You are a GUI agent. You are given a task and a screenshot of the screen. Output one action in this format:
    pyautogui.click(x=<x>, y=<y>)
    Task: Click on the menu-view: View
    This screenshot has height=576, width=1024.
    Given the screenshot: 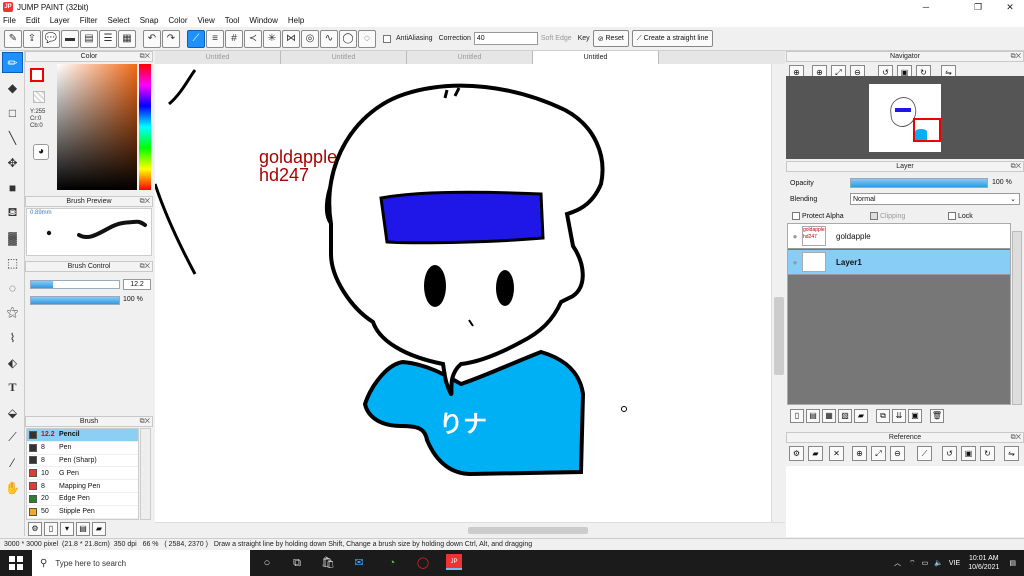 What is the action you would take?
    pyautogui.click(x=206, y=20)
    